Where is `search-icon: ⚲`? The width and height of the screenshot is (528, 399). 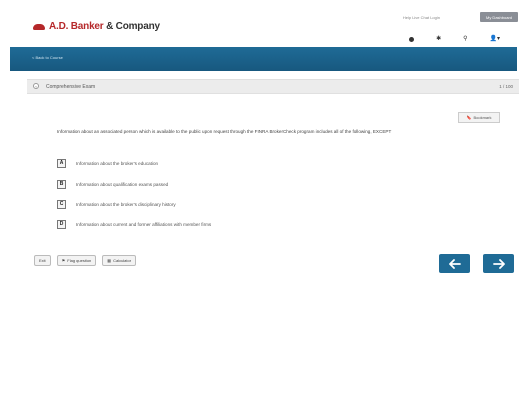 search-icon: ⚲ is located at coordinates (465, 39).